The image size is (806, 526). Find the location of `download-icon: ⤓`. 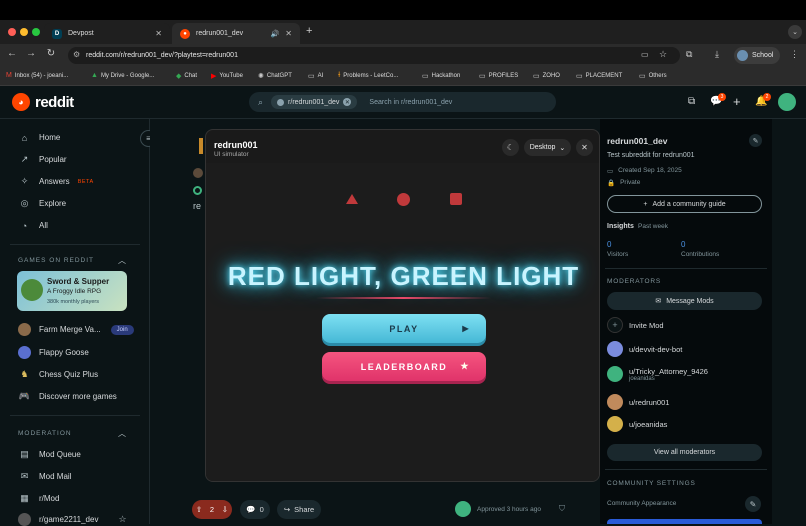

download-icon: ⤓ is located at coordinates (717, 54).